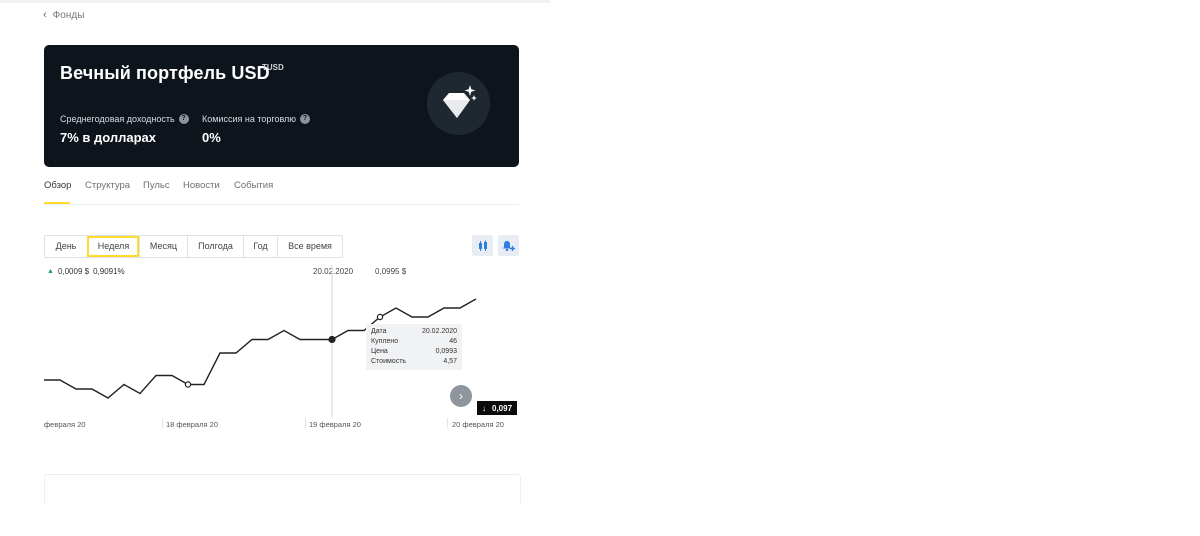  I want to click on x-axis-label: 18 февраля 20, so click(192, 424).